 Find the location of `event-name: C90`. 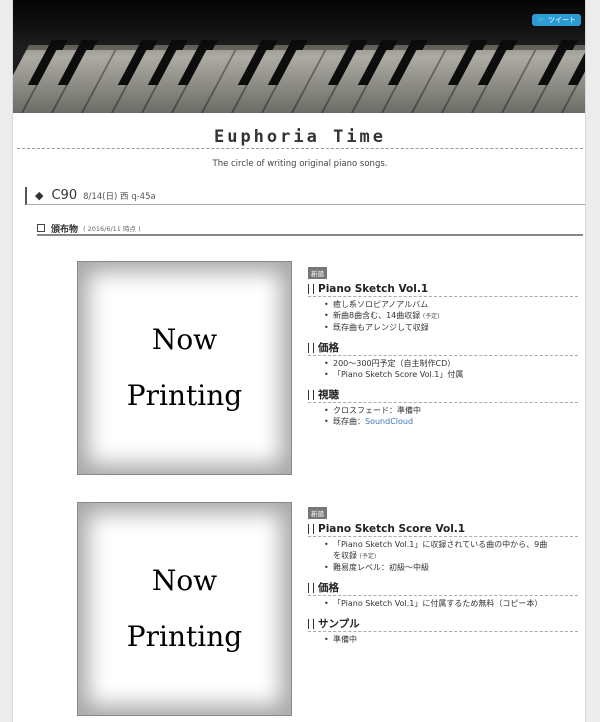

event-name: C90 is located at coordinates (64, 195).